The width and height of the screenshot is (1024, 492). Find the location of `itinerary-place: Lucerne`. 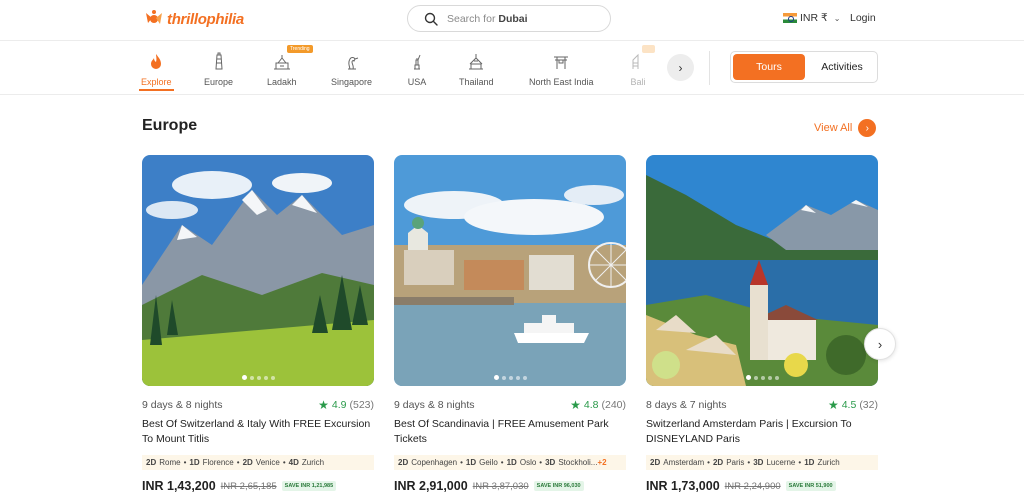

itinerary-place: Lucerne is located at coordinates (781, 462).